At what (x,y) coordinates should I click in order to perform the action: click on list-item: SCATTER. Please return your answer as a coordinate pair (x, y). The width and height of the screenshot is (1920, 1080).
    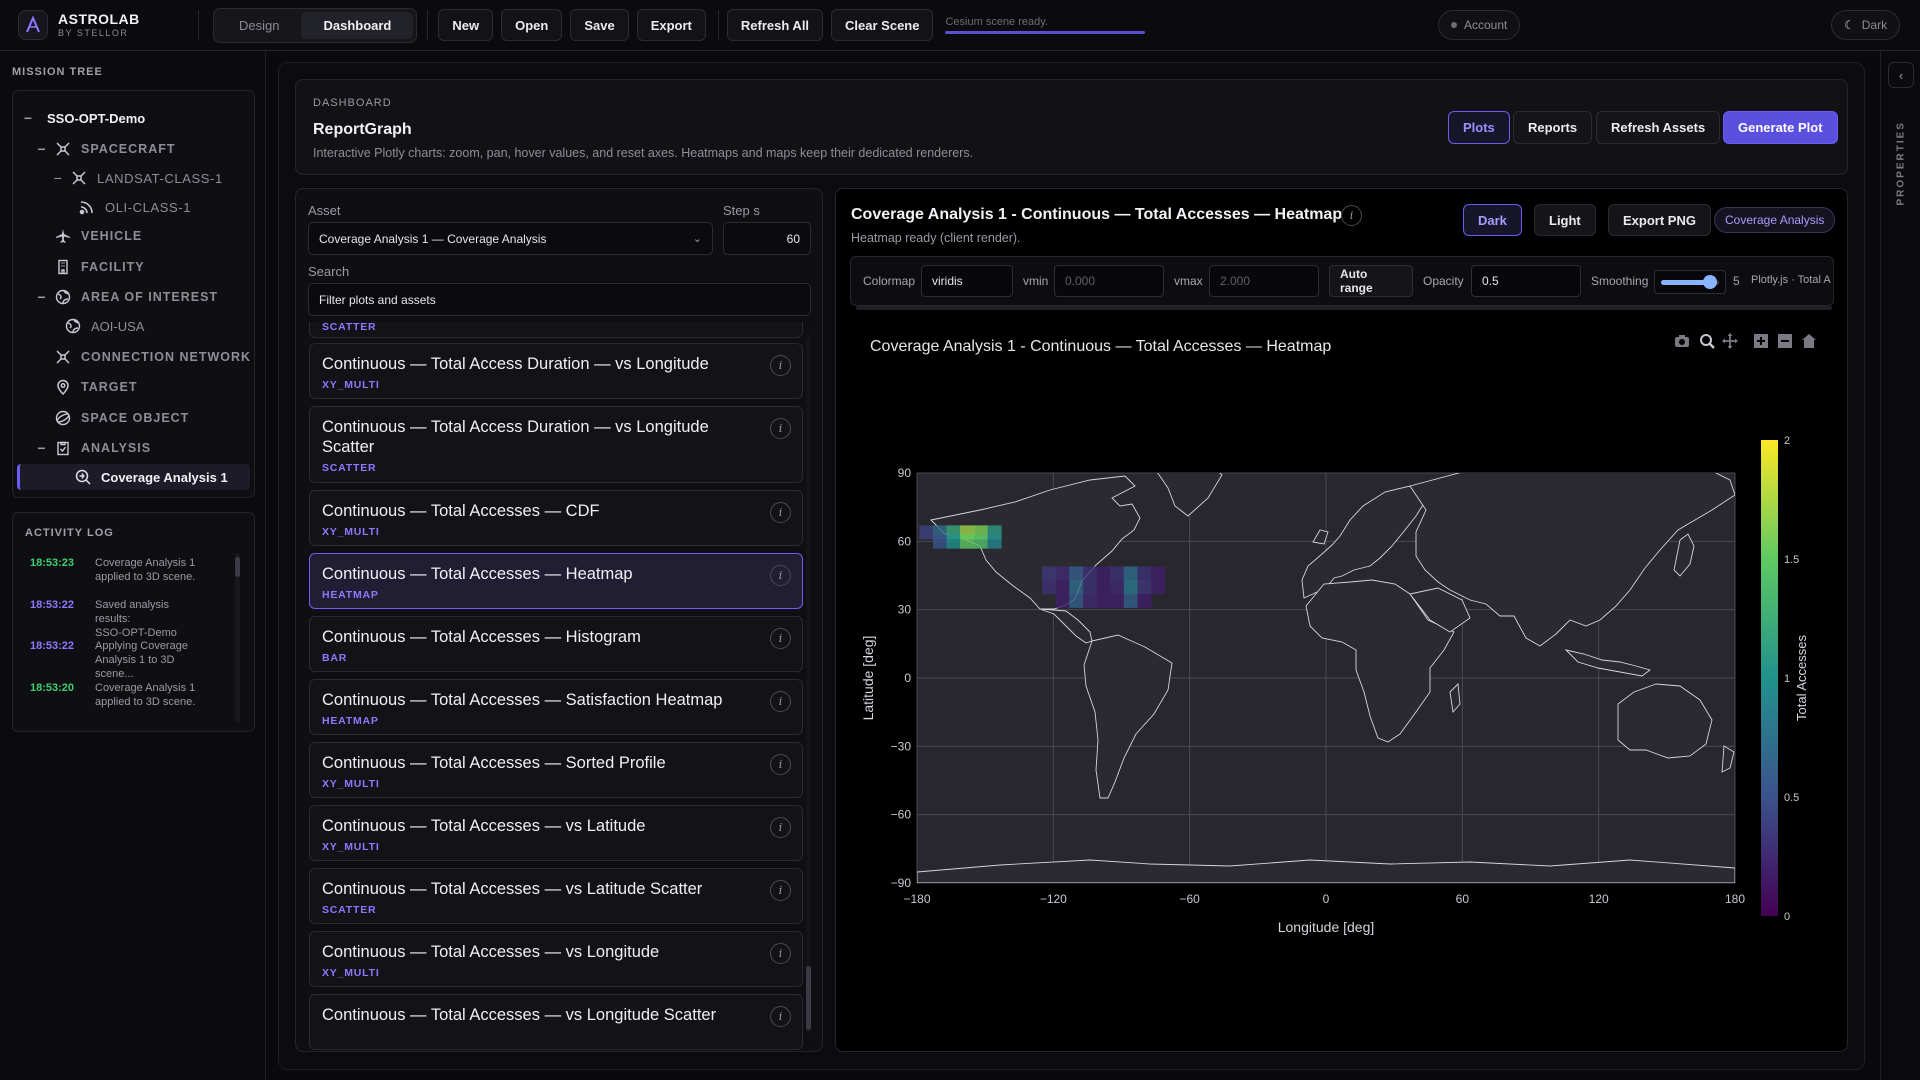
    Looking at the image, I should click on (556, 330).